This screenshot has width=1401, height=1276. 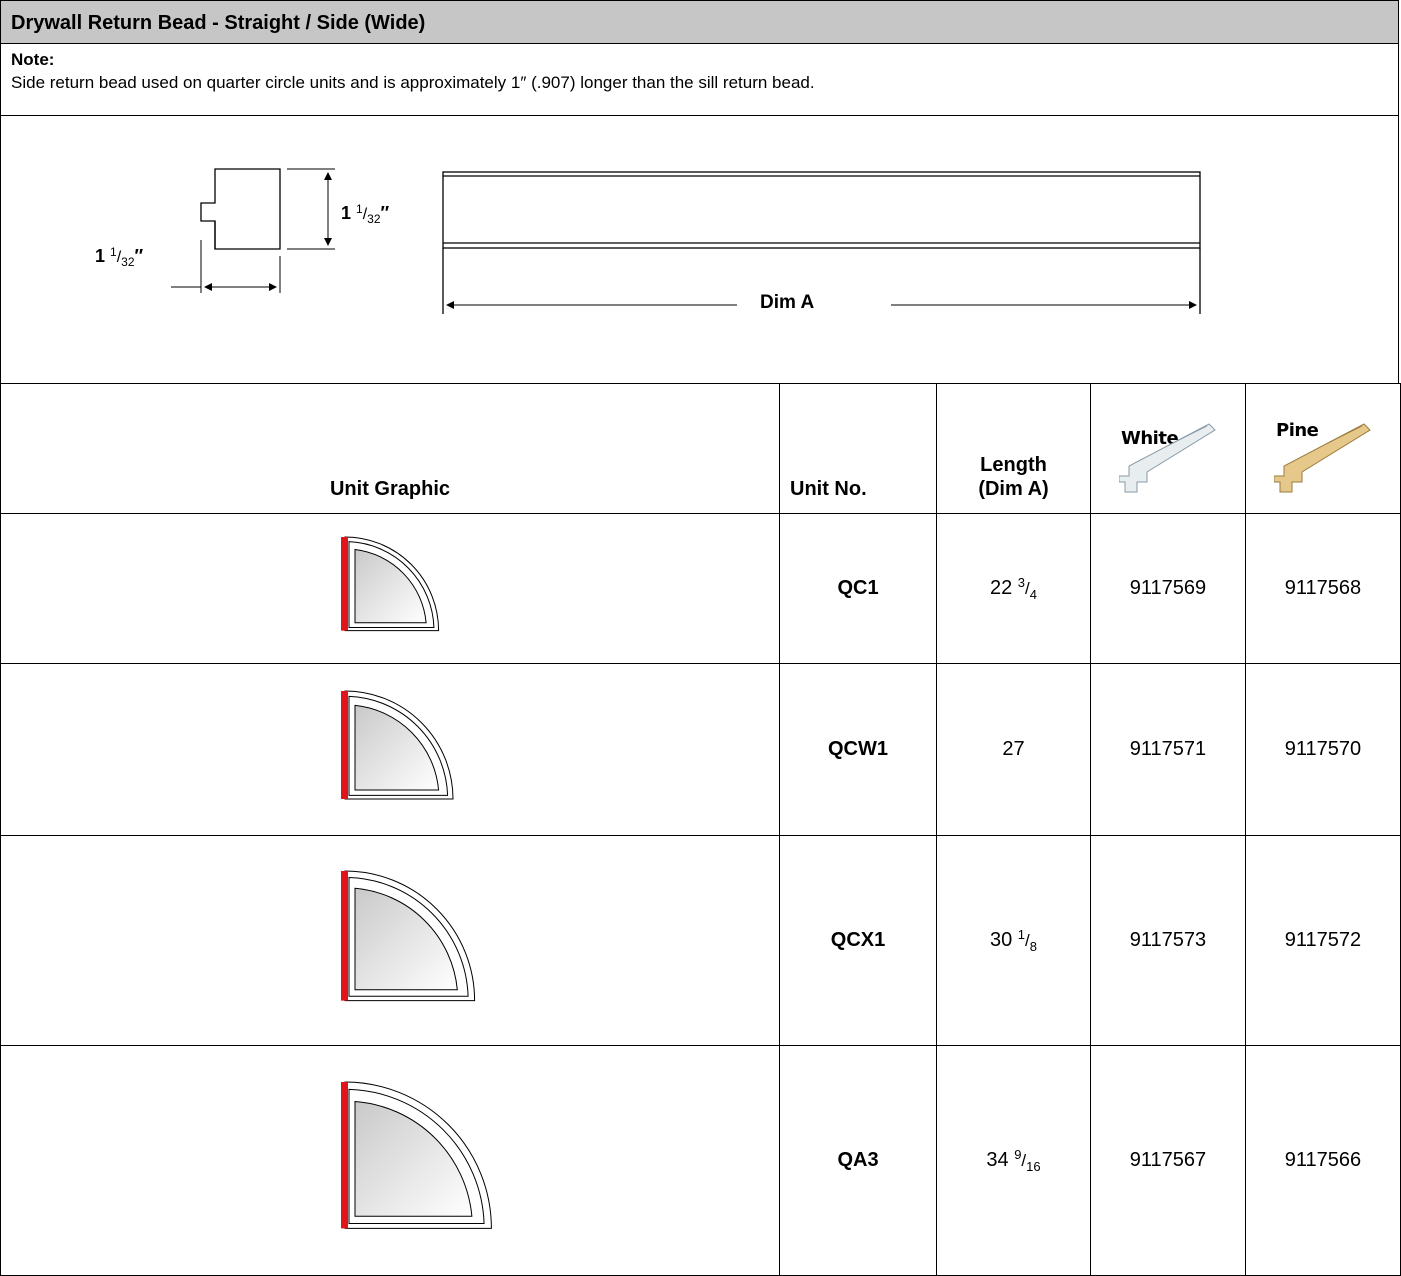 I want to click on height-dimension-line, so click(x=311, y=209).